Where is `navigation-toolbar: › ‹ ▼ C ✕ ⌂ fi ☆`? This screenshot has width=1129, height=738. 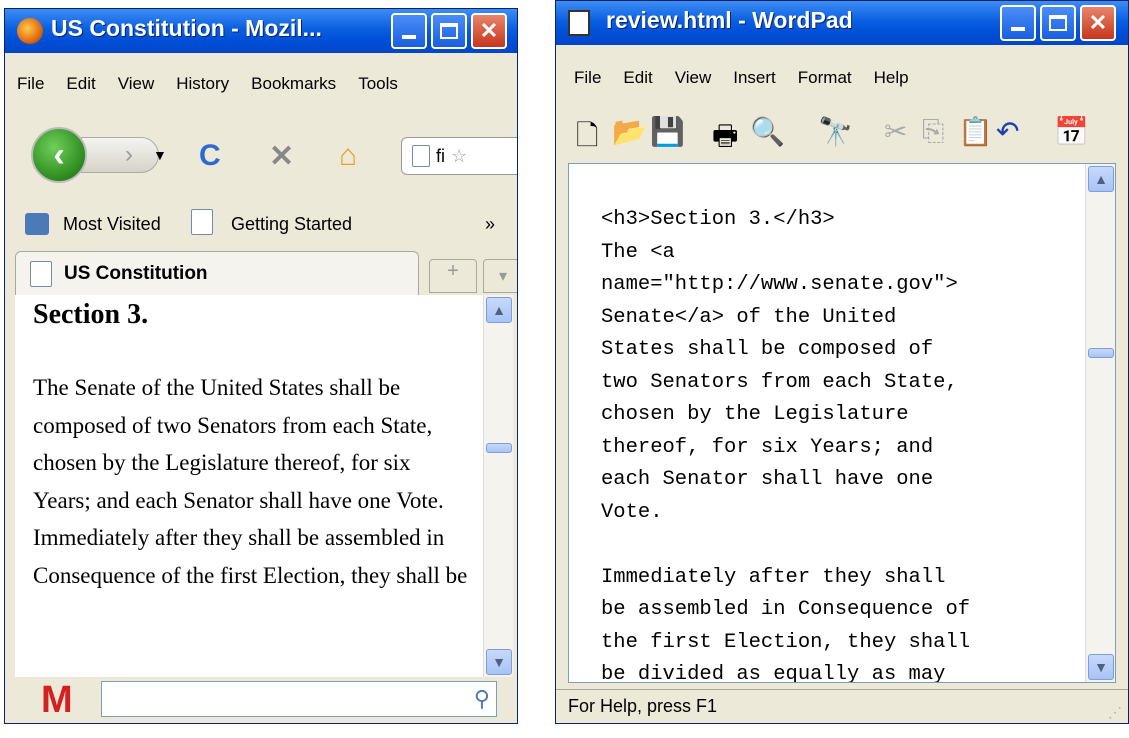
navigation-toolbar: › ‹ ▼ C ✕ ⌂ fi ☆ is located at coordinates (261, 161).